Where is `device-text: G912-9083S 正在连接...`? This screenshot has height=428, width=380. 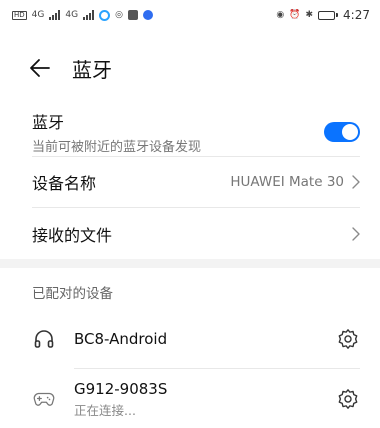 device-text: G912-9083S 正在连接... is located at coordinates (205, 399).